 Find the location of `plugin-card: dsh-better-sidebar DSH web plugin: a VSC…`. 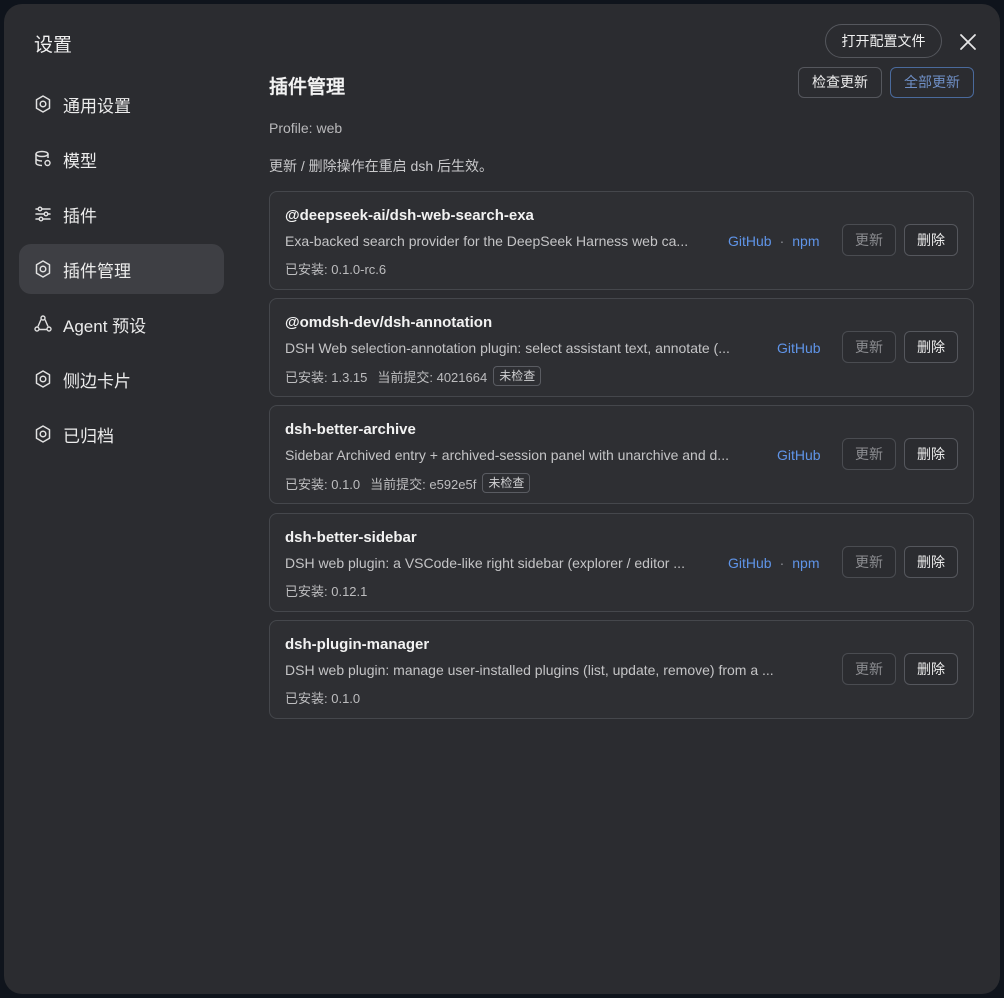

plugin-card: dsh-better-sidebar DSH web plugin: a VSC… is located at coordinates (621, 562).